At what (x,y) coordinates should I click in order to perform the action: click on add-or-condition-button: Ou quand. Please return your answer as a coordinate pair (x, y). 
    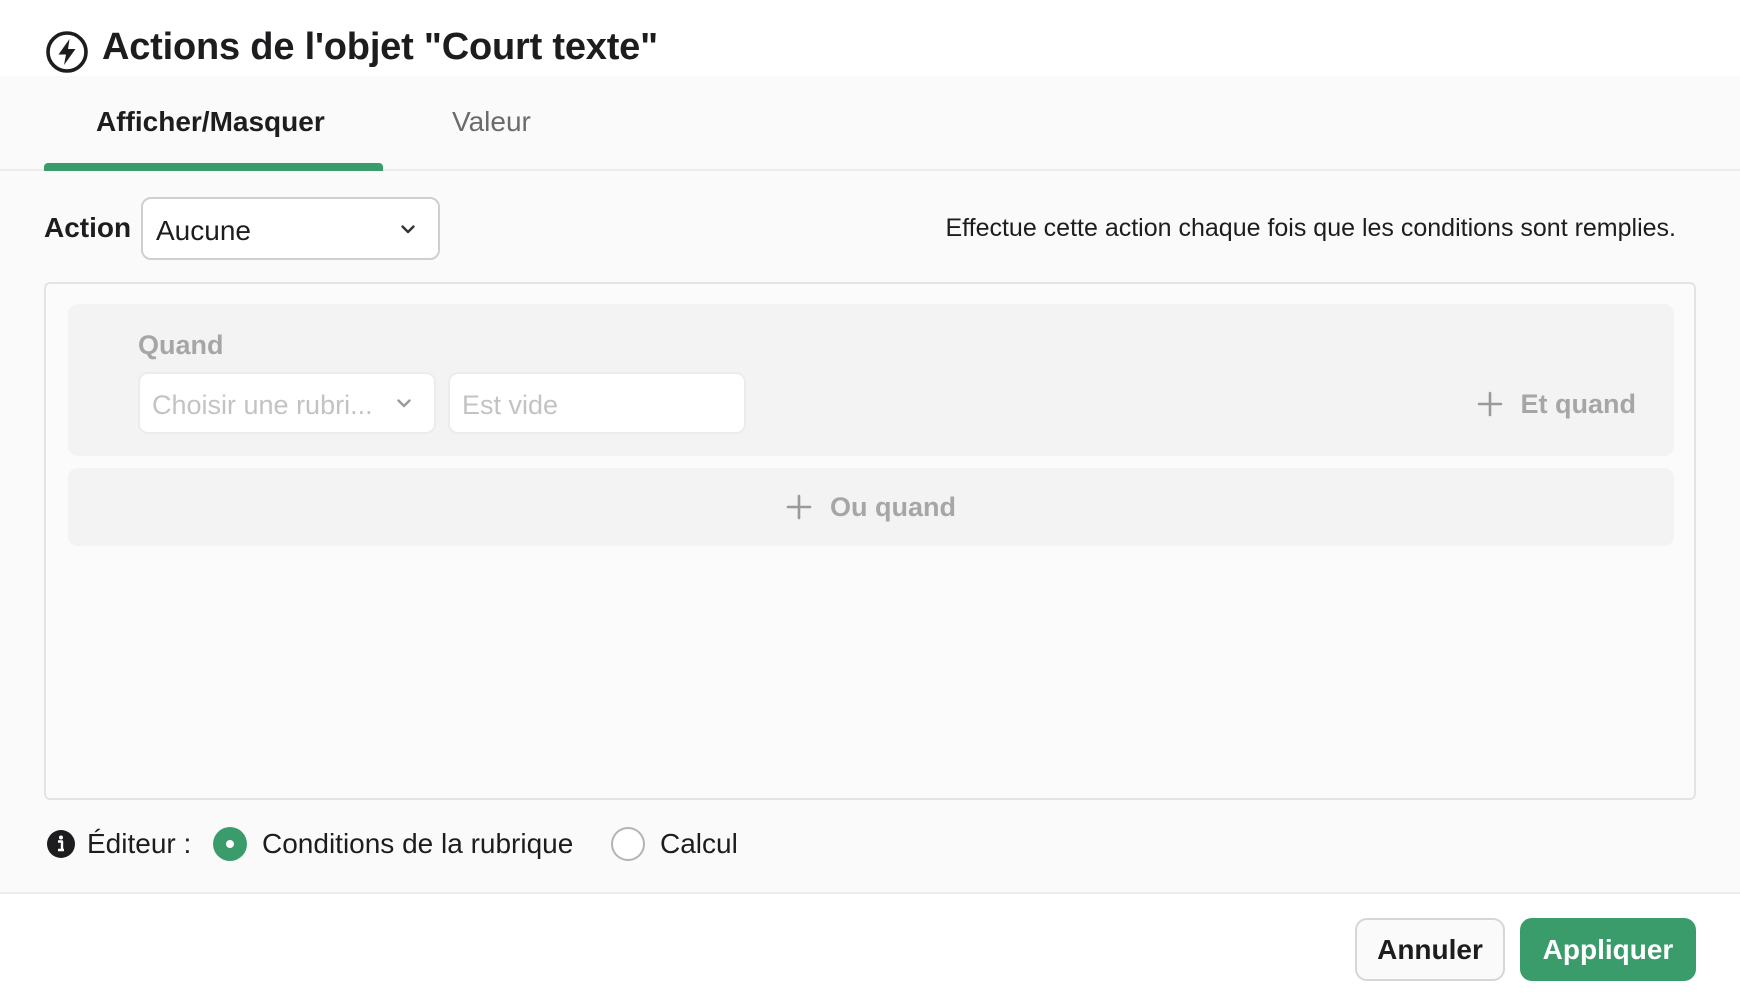
    Looking at the image, I should click on (871, 507).